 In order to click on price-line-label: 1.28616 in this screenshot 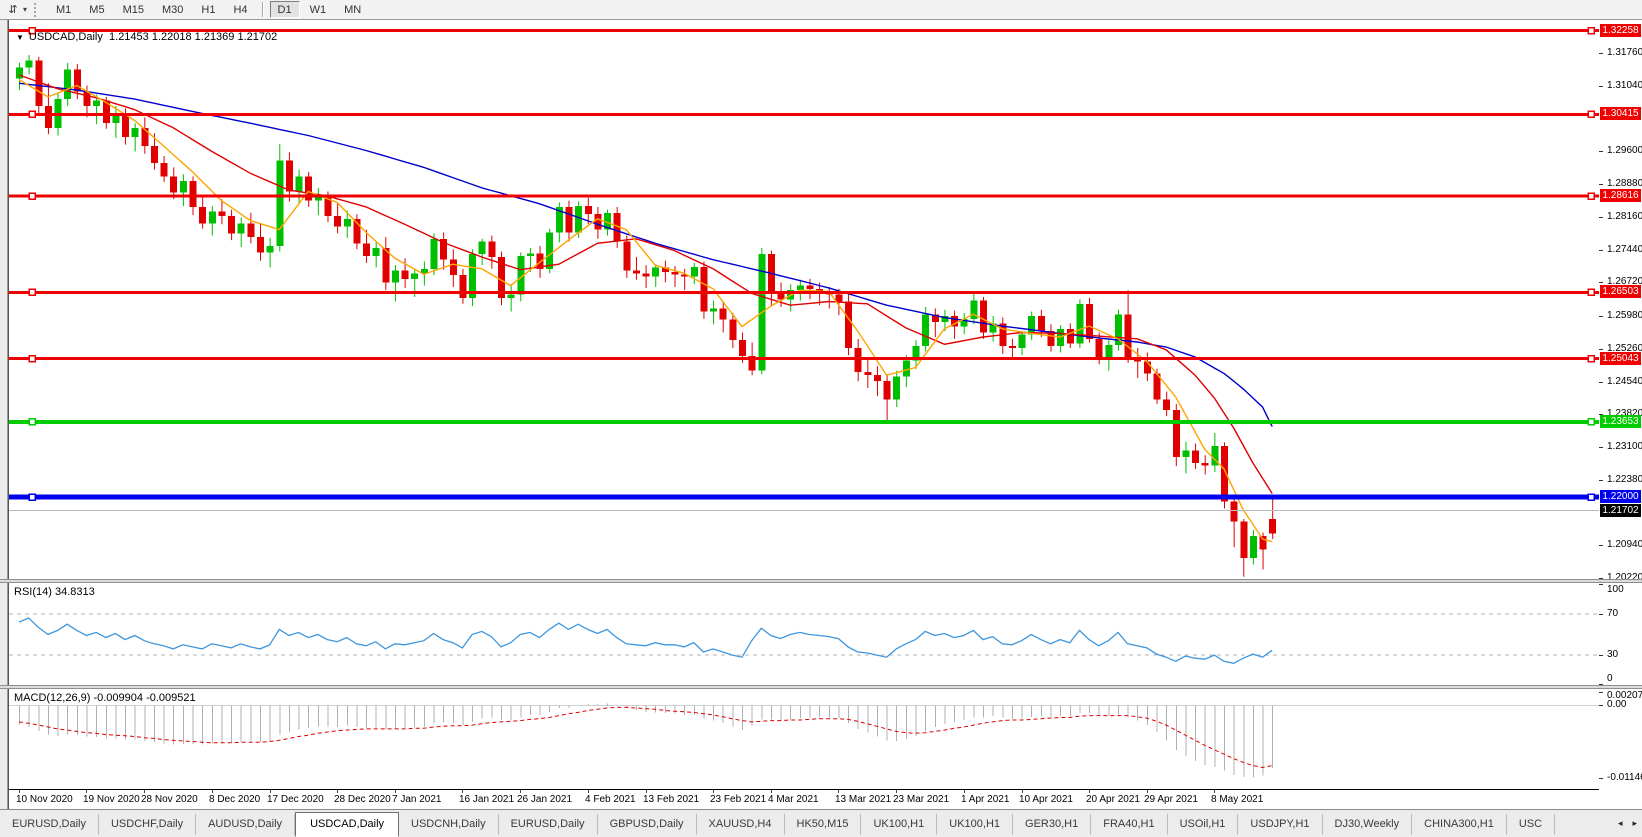, I will do `click(1620, 195)`.